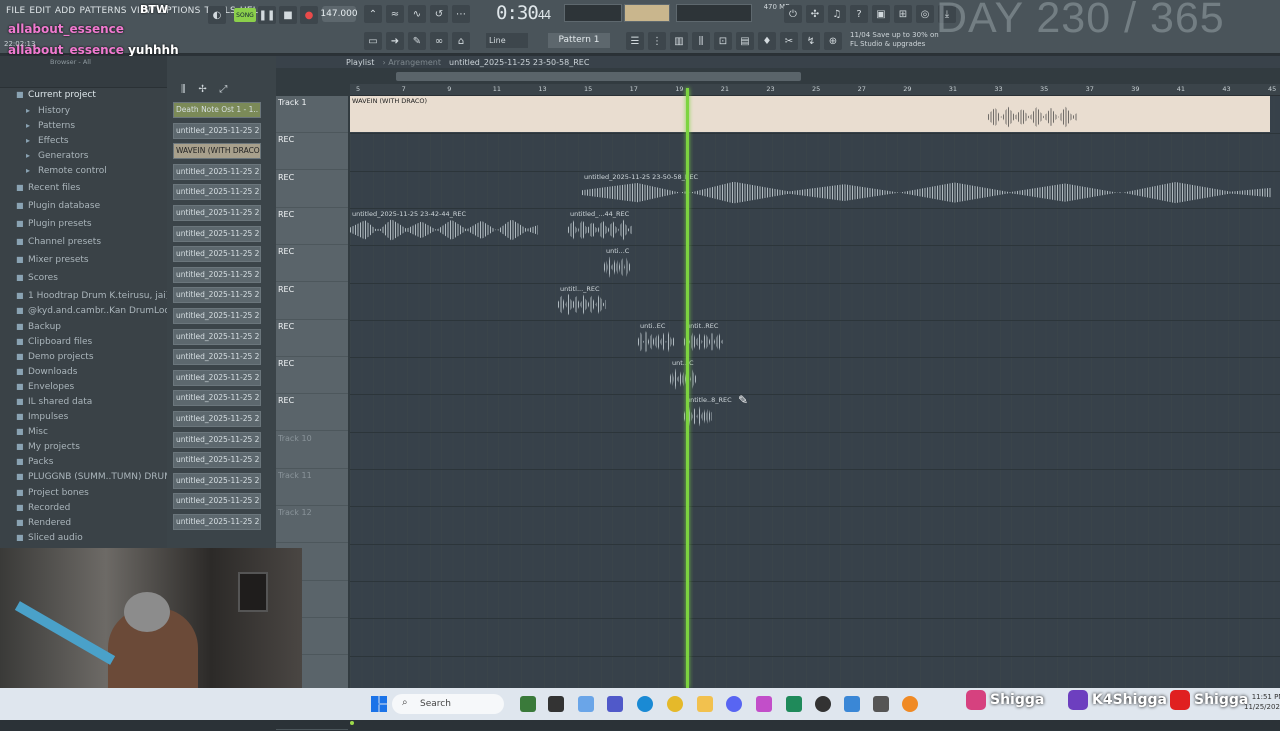  Describe the element at coordinates (315, 487) in the screenshot. I see `track-header: Track 11` at that location.